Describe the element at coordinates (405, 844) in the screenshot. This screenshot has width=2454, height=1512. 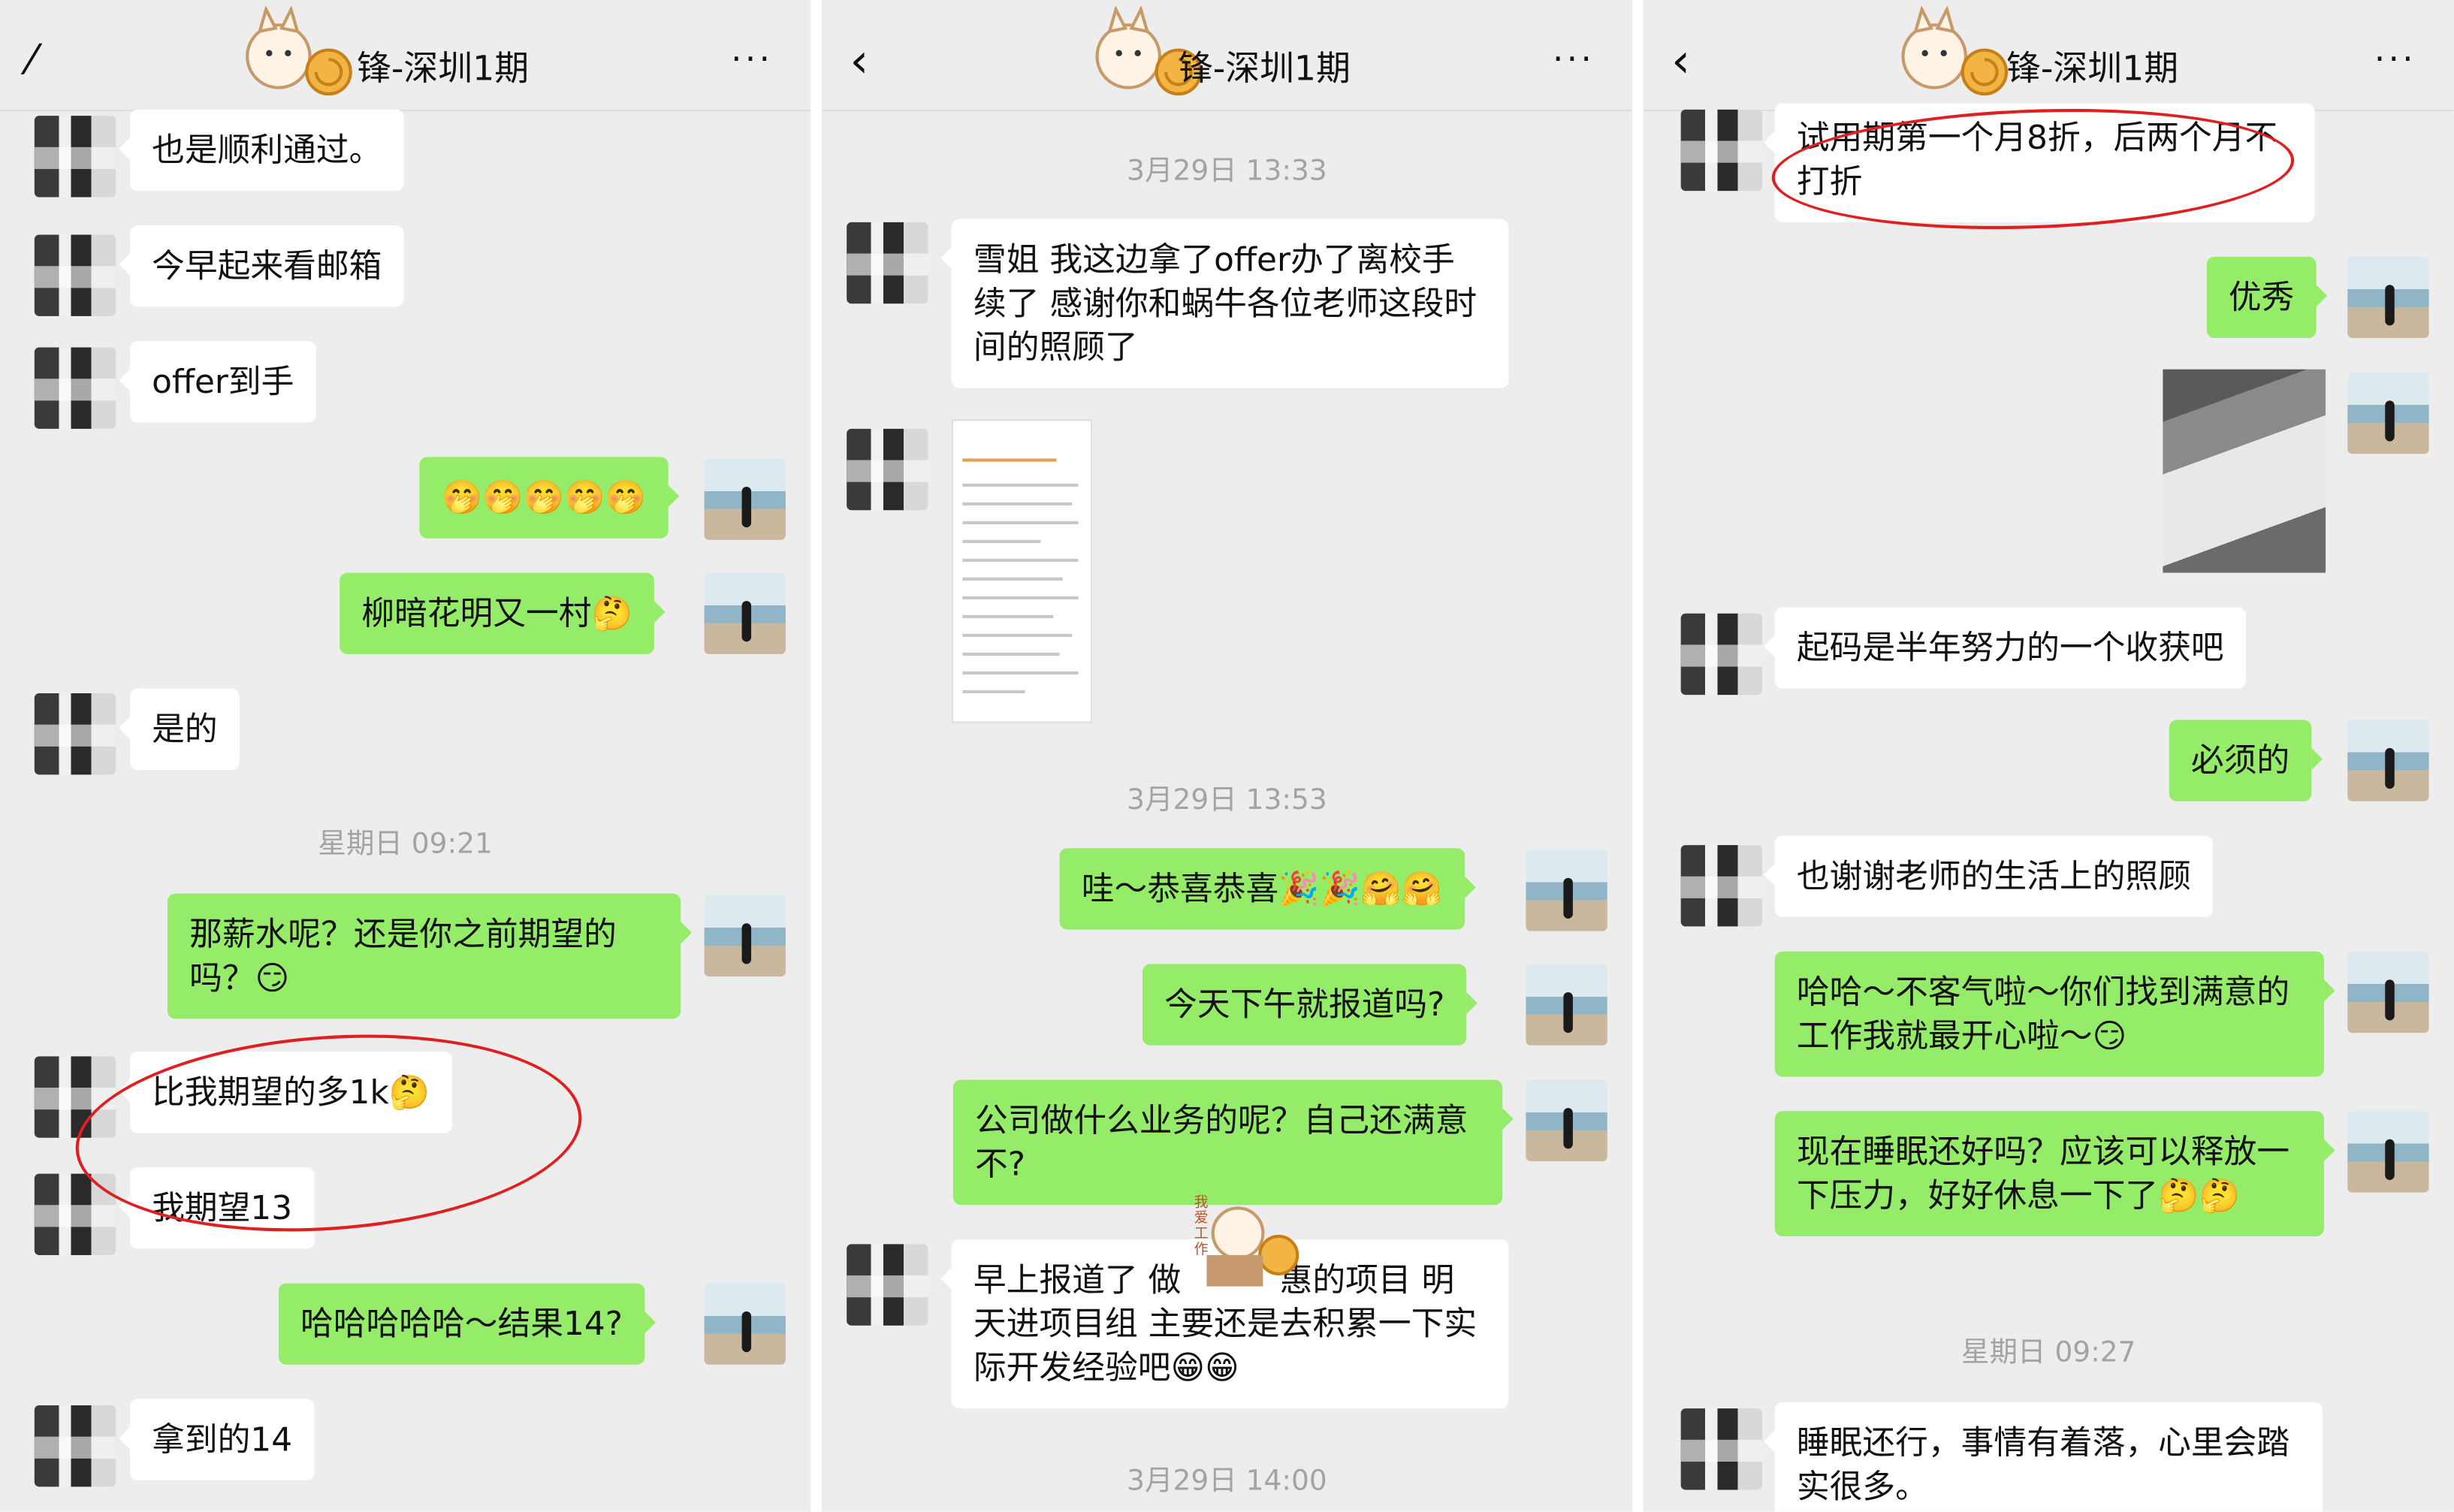
I see `timestamp: 星期日 09:21` at that location.